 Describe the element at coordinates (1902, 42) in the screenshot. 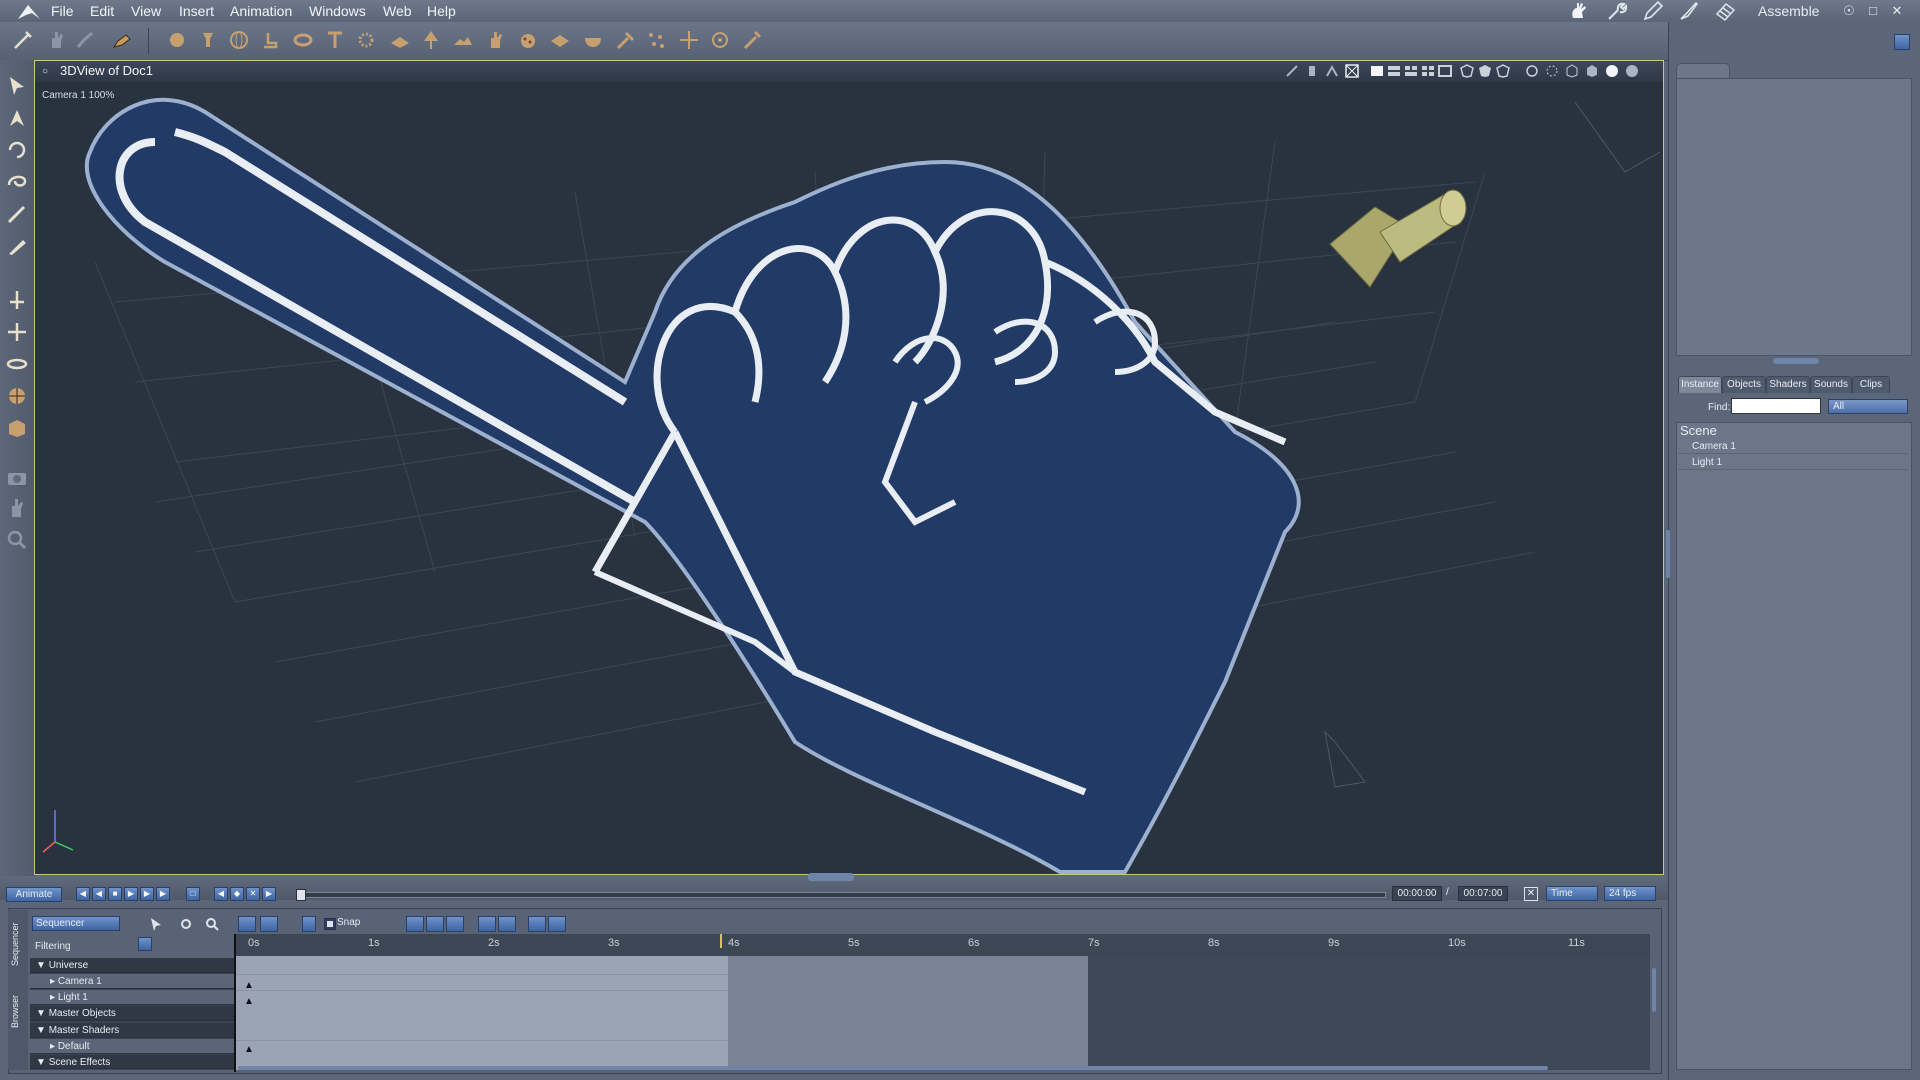

I see `panel-expand-icon` at that location.